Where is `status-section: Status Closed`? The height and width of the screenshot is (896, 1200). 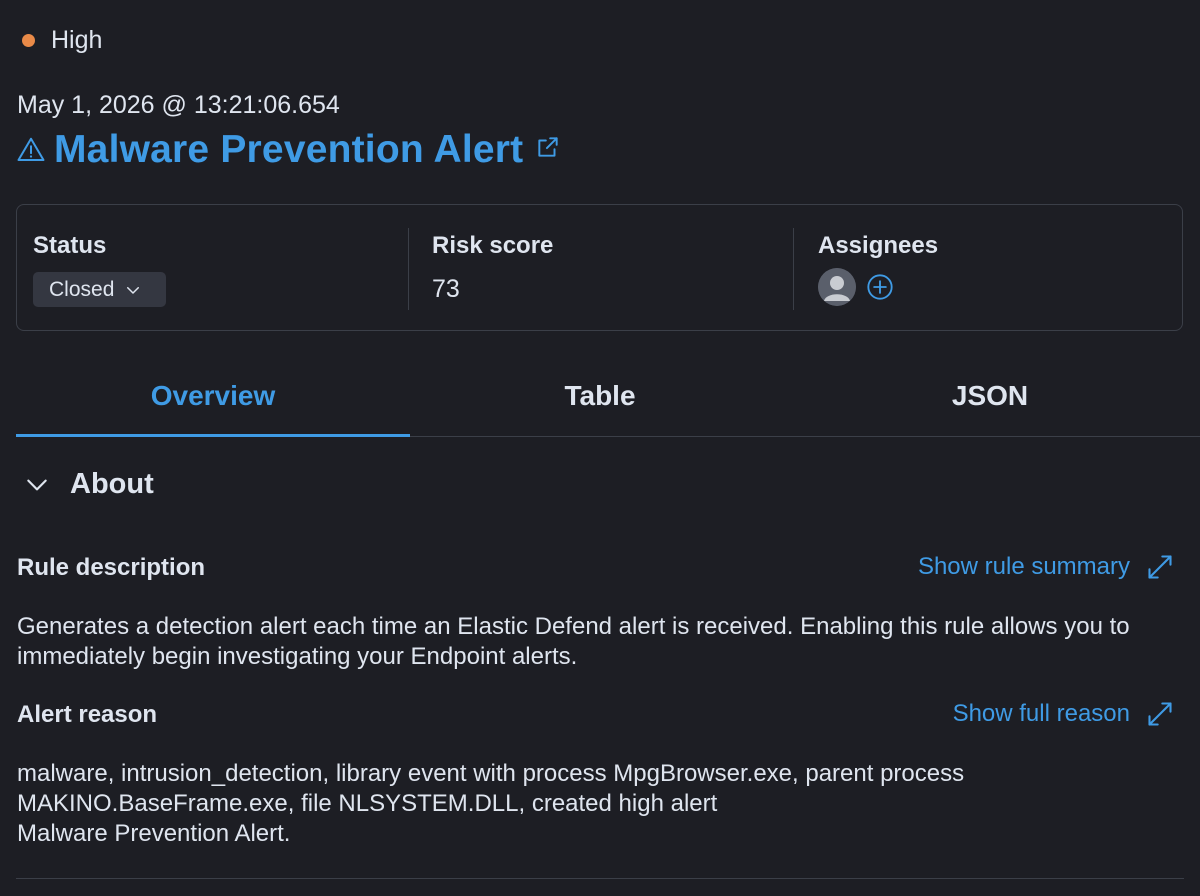 status-section: Status Closed is located at coordinates (218, 267).